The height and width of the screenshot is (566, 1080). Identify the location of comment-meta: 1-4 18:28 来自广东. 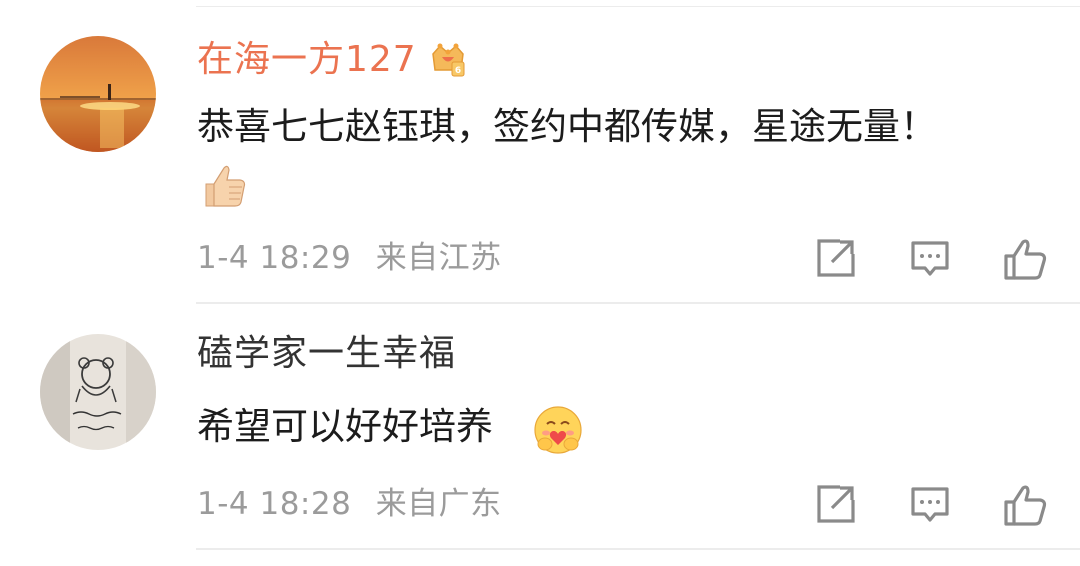
(349, 504).